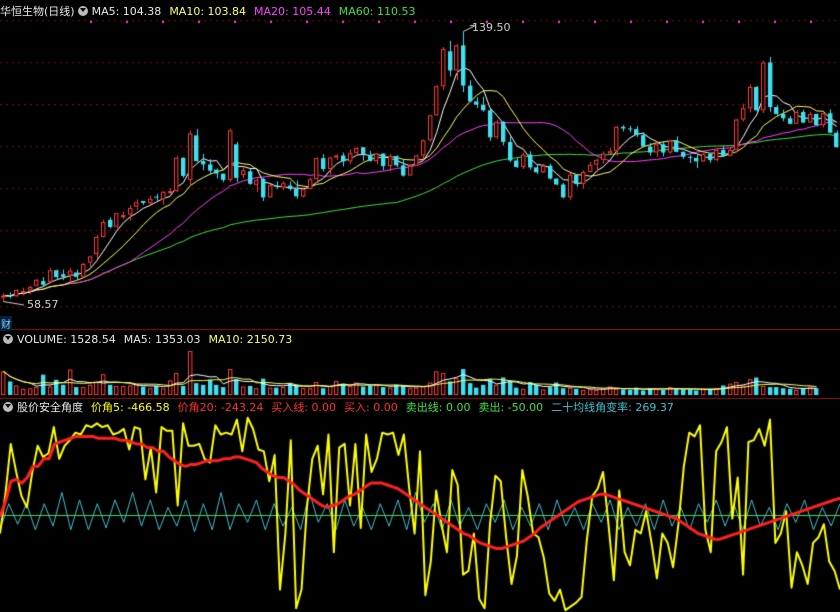 The width and height of the screenshot is (840, 612). I want to click on volume-ma10-label: MA10: 2150.73, so click(250, 339).